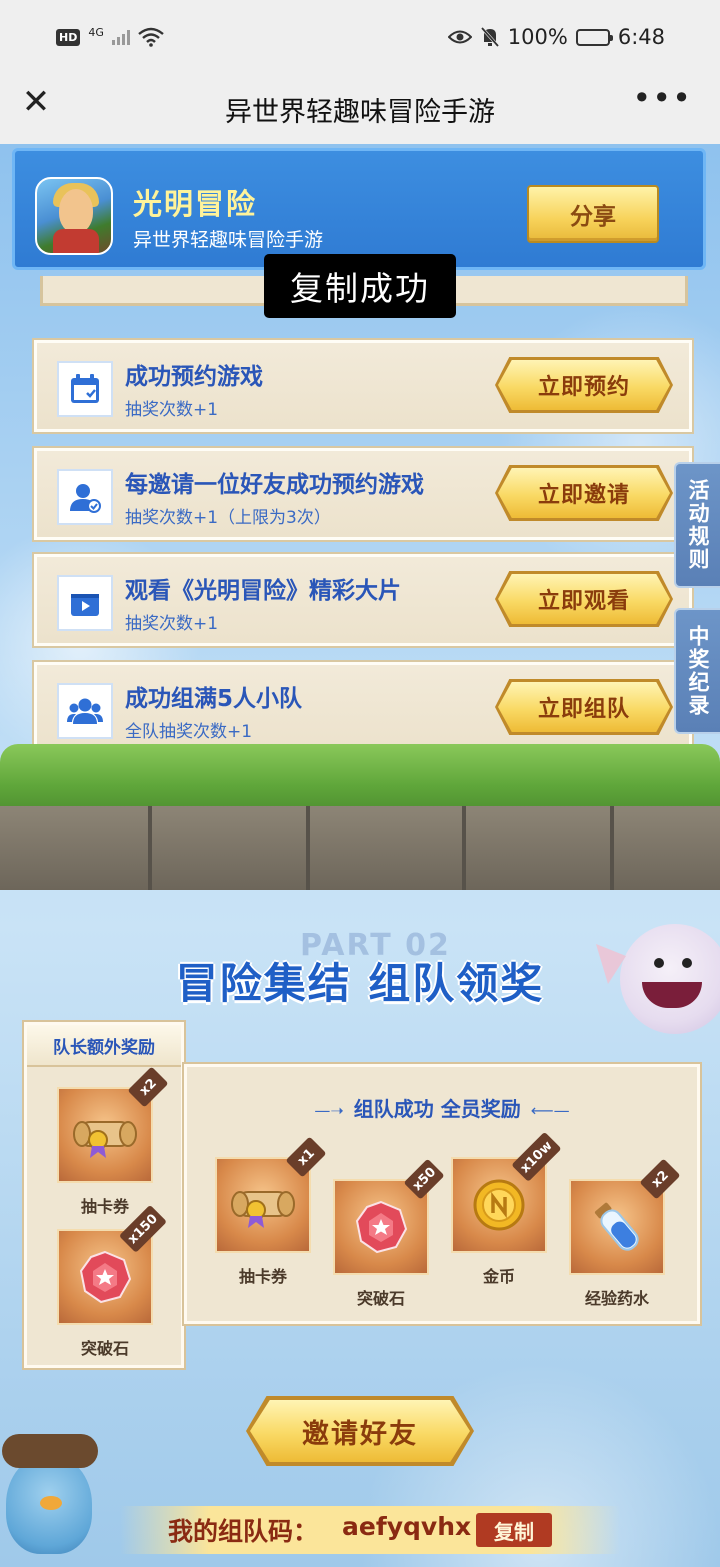 The image size is (720, 1567). What do you see at coordinates (194, 377) in the screenshot?
I see `task-title: 成功预约游戏` at bounding box center [194, 377].